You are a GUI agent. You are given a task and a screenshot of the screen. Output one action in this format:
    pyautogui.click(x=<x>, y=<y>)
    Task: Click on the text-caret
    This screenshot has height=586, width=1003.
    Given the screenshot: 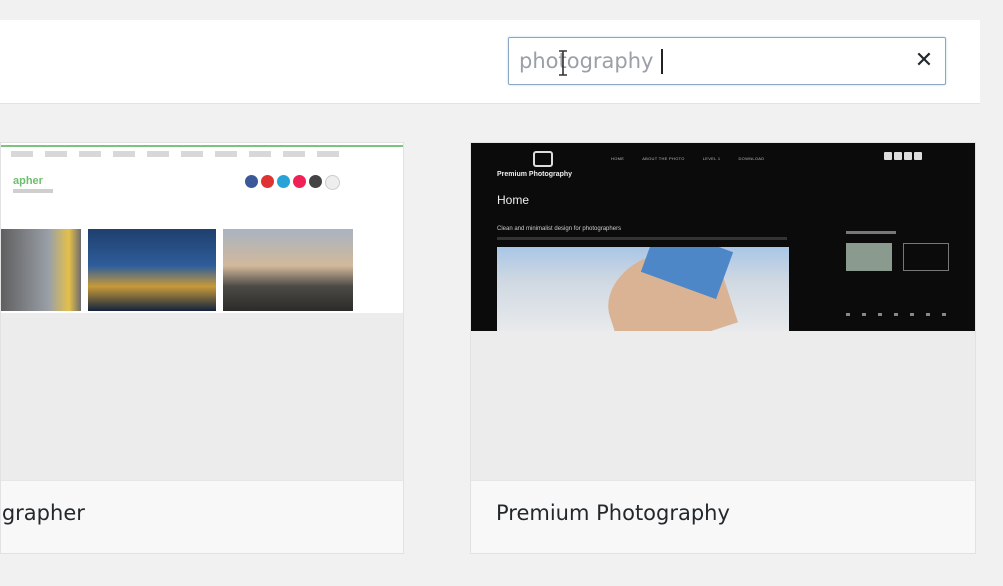 What is the action you would take?
    pyautogui.click(x=662, y=61)
    